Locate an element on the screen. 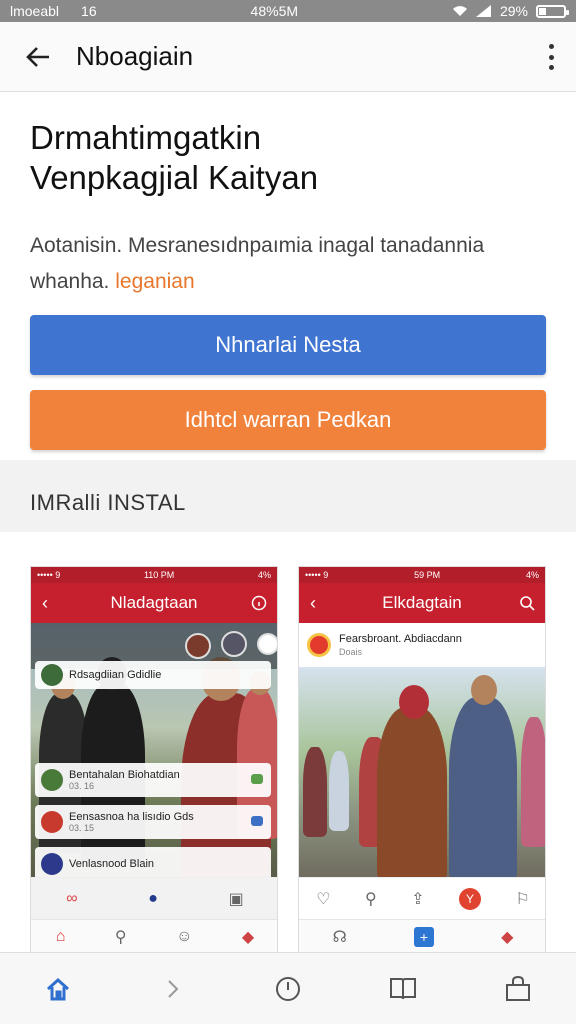 The width and height of the screenshot is (576, 1024). status-bar: lmoeabl 16 48%5M 29% is located at coordinates (288, 11).